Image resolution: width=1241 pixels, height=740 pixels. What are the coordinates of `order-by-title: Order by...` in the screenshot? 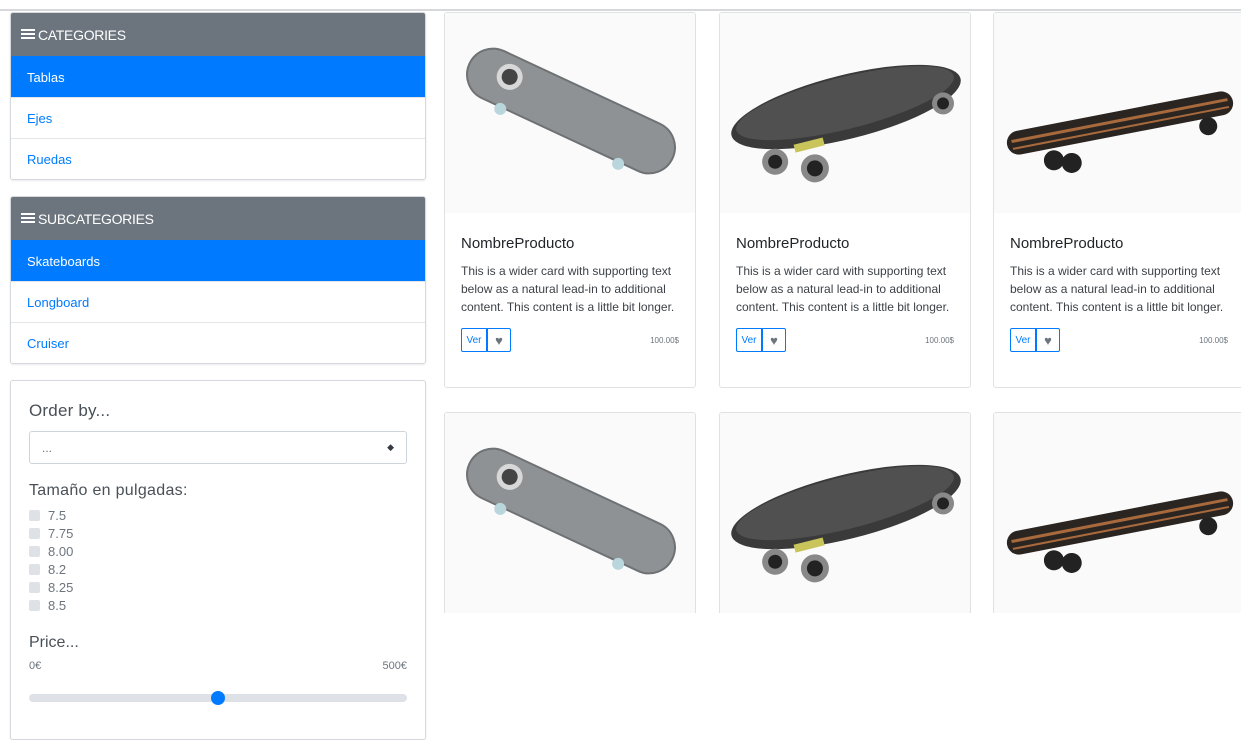 It's located at (70, 410).